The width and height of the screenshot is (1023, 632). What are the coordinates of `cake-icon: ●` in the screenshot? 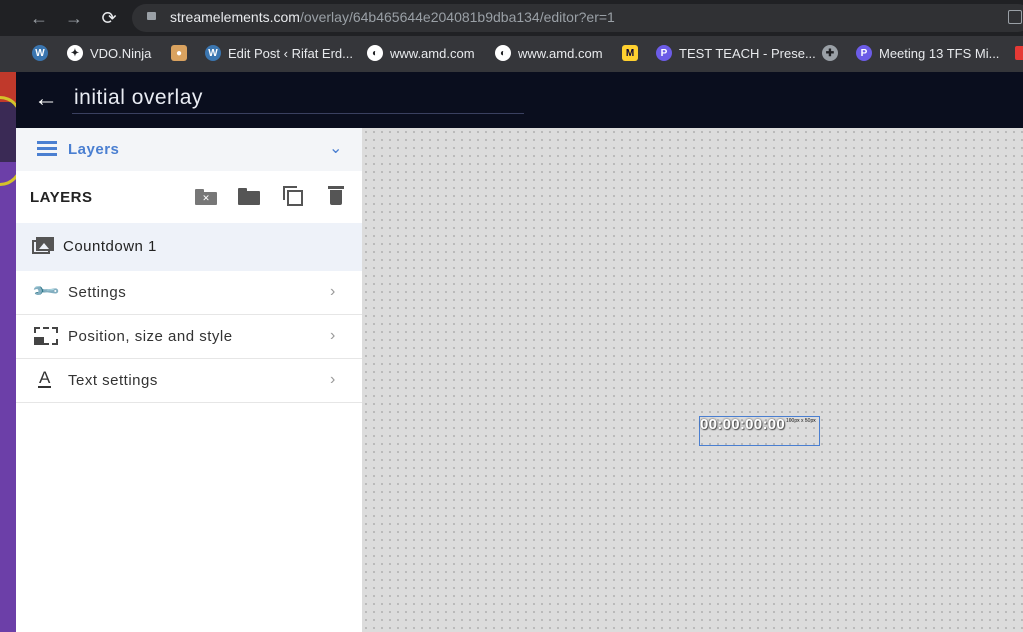 It's located at (179, 53).